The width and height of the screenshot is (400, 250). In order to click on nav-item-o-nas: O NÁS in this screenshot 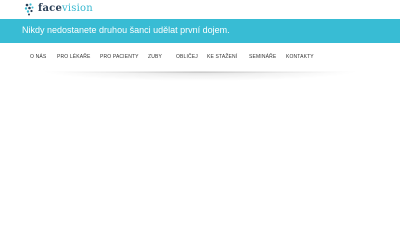, I will do `click(38, 57)`.